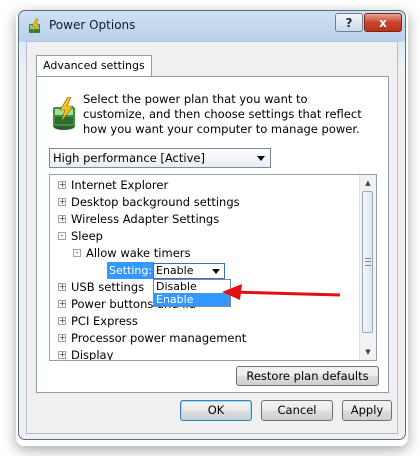 This screenshot has height=456, width=420. I want to click on help-icon: ?, so click(349, 22).